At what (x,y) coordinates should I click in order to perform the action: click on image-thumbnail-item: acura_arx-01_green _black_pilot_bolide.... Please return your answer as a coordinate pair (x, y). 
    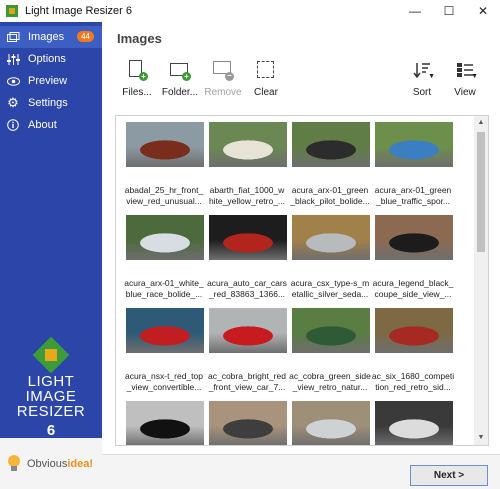
    Looking at the image, I should click on (330, 164).